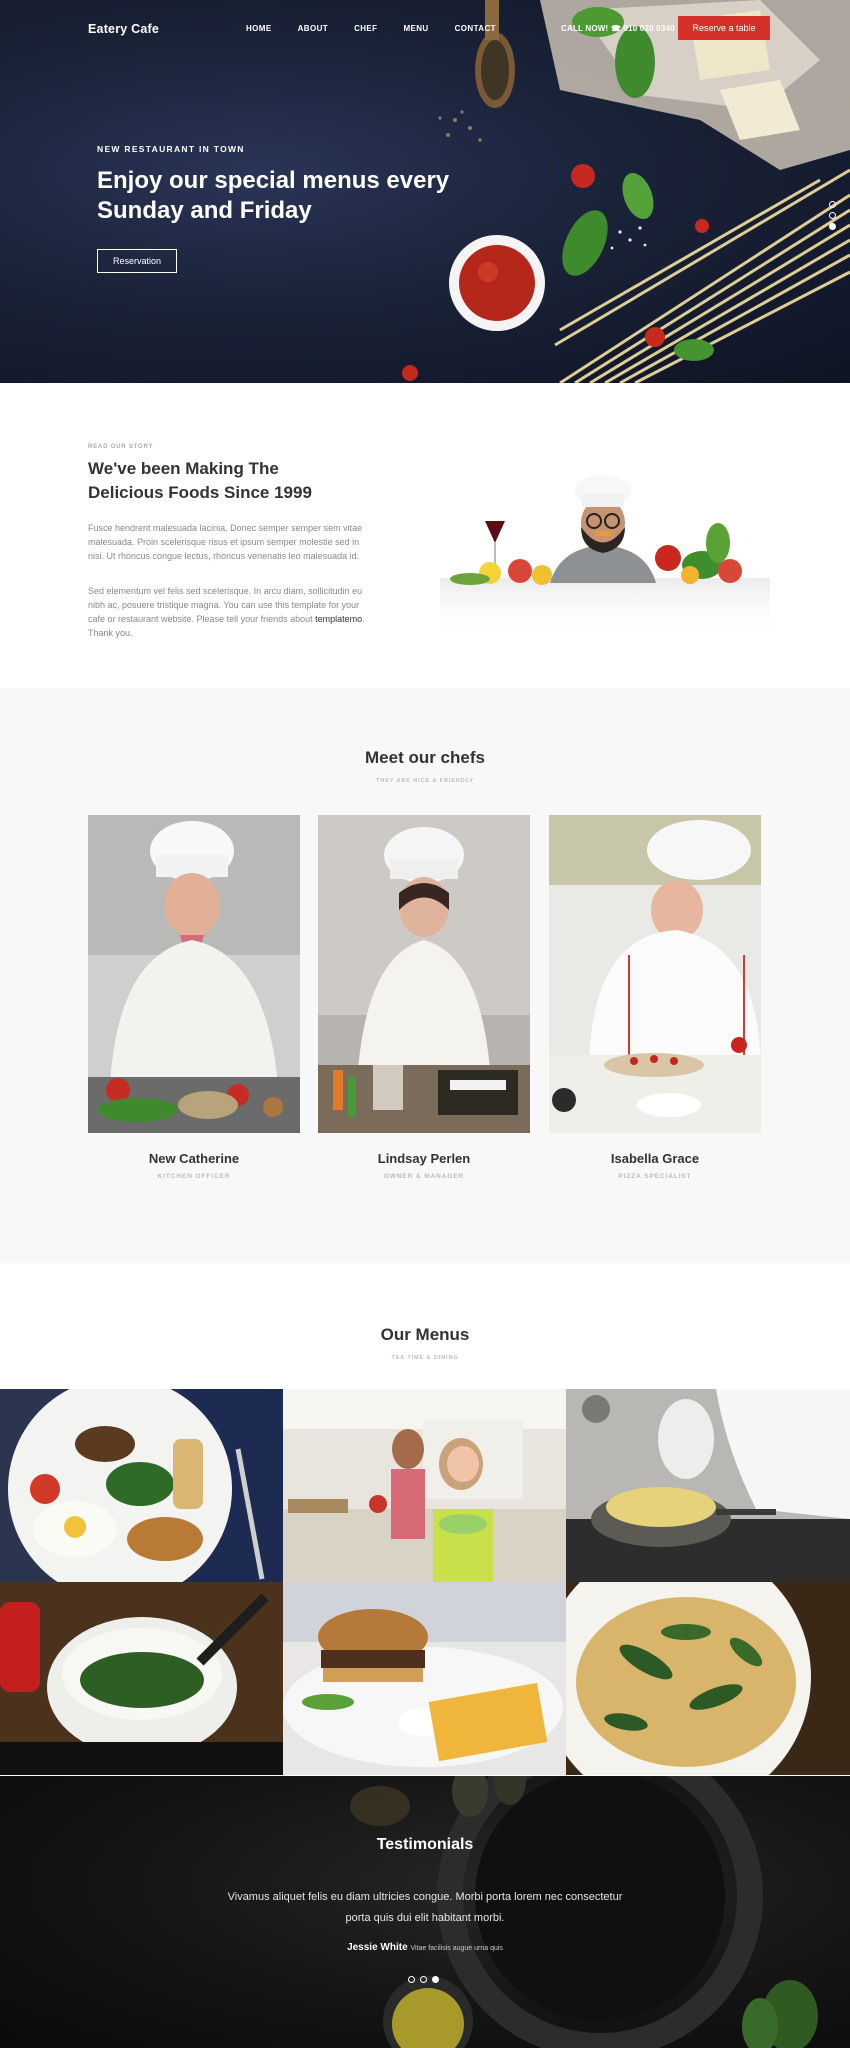 Image resolution: width=850 pixels, height=2048 pixels. I want to click on chef-card: Isabella Grace PIZZA SPECIALIST, so click(655, 997).